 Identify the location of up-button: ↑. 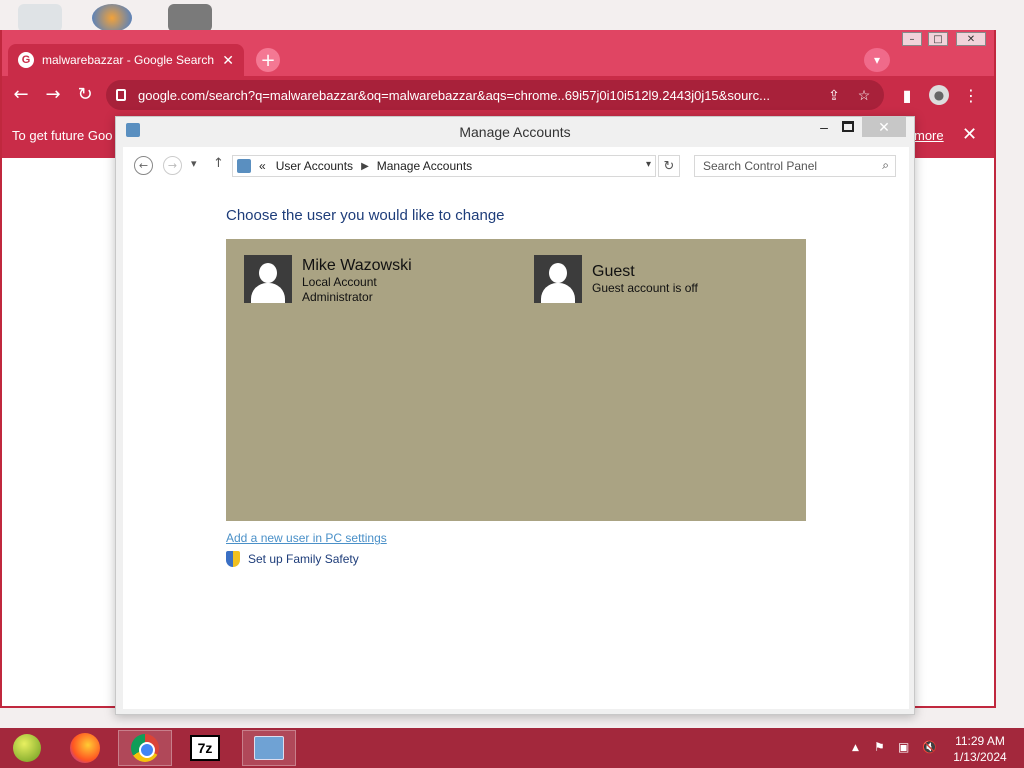
(218, 163).